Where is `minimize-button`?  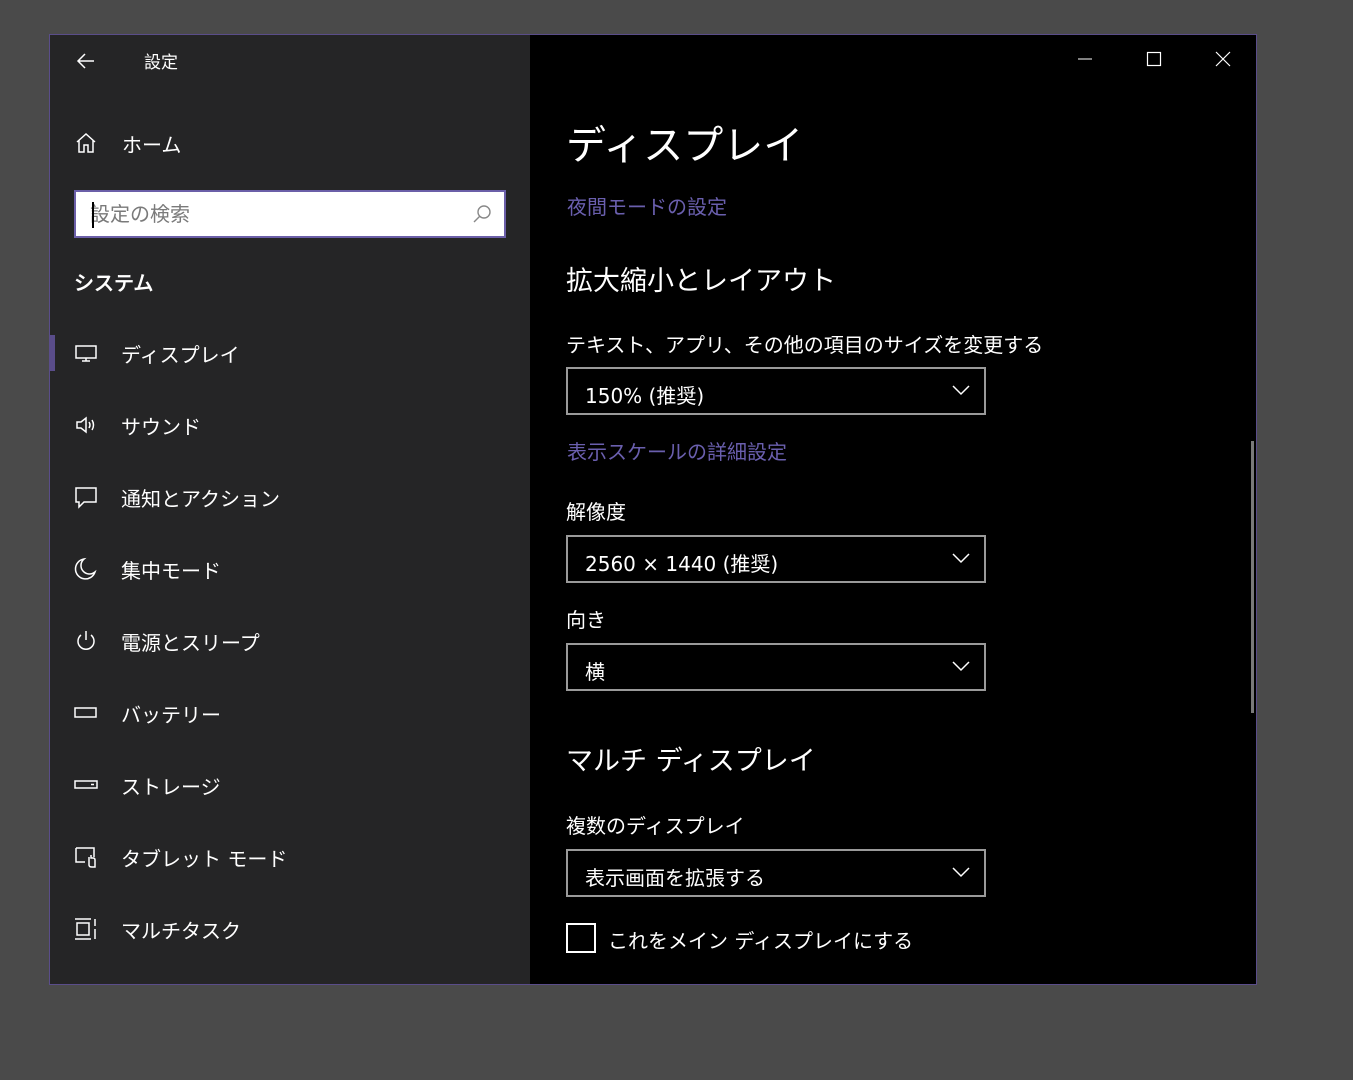
minimize-button is located at coordinates (1084, 59).